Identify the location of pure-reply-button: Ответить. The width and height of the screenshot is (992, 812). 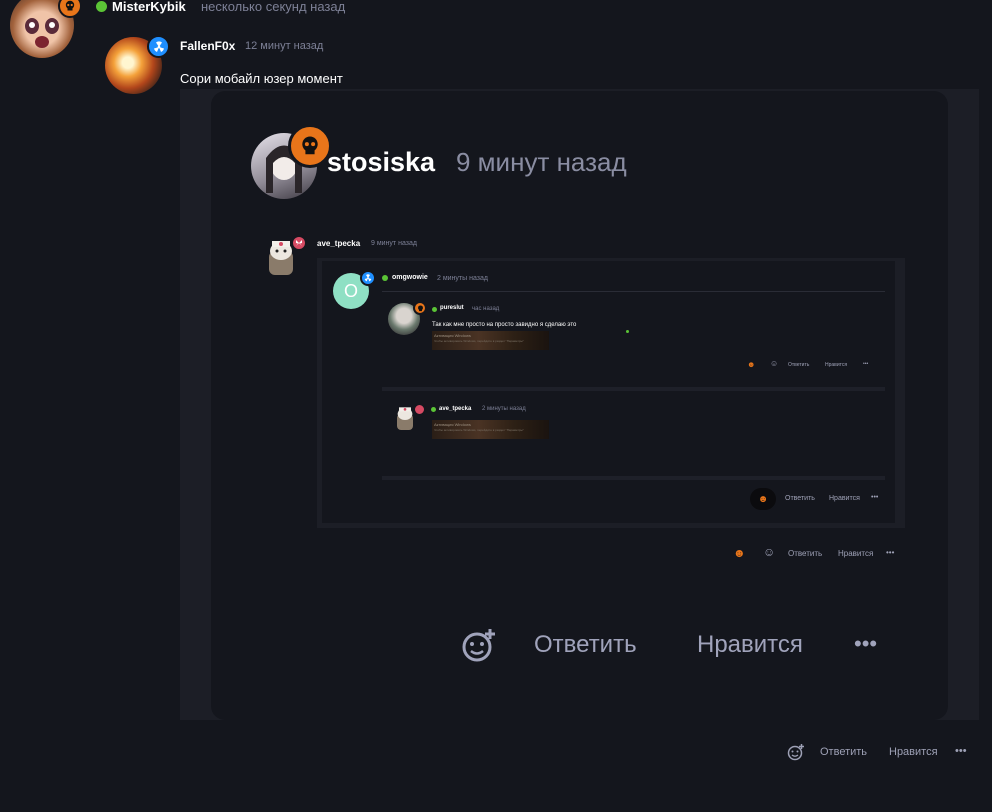
(798, 365).